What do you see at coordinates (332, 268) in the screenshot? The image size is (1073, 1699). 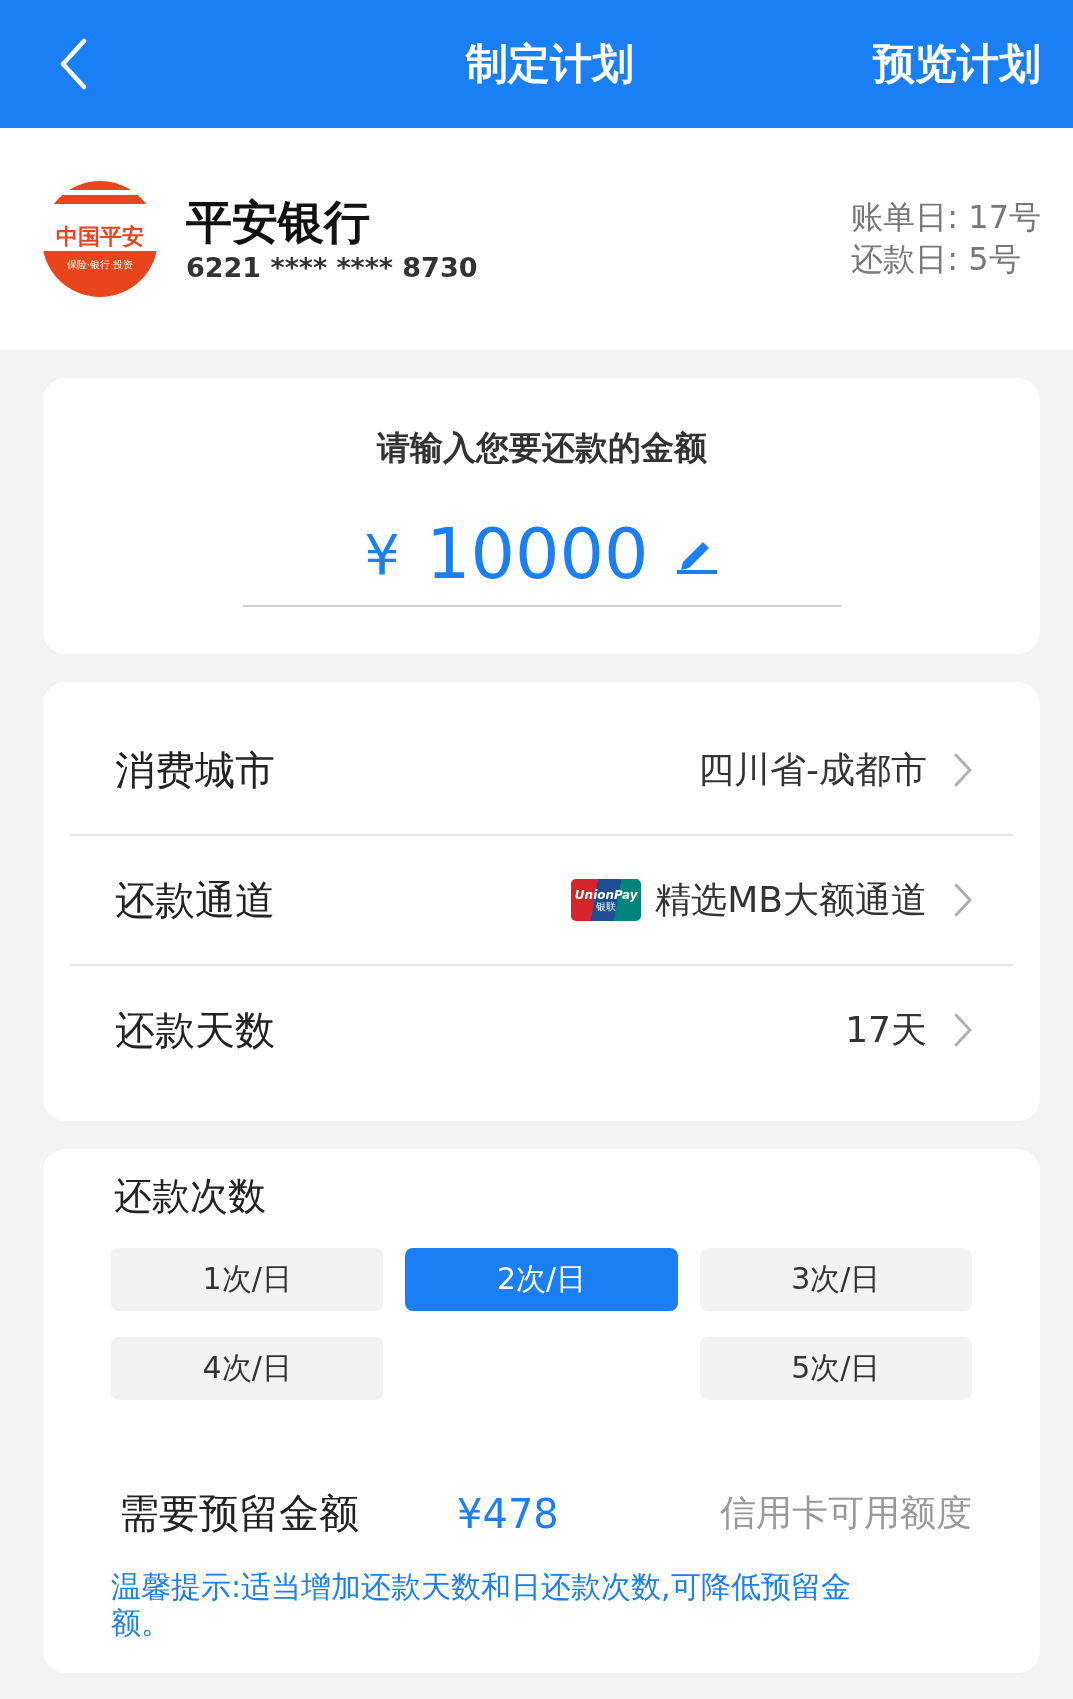 I see `card-number: 6221 **** **** 8730` at bounding box center [332, 268].